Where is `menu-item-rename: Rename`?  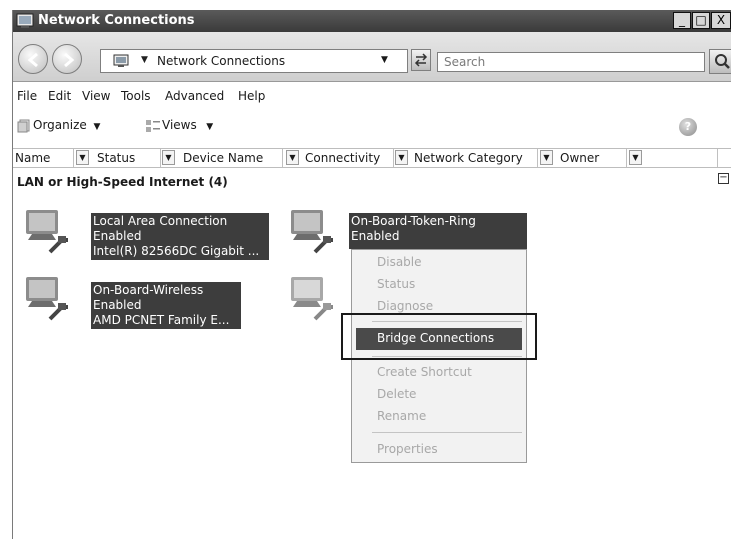
menu-item-rename: Rename is located at coordinates (401, 416).